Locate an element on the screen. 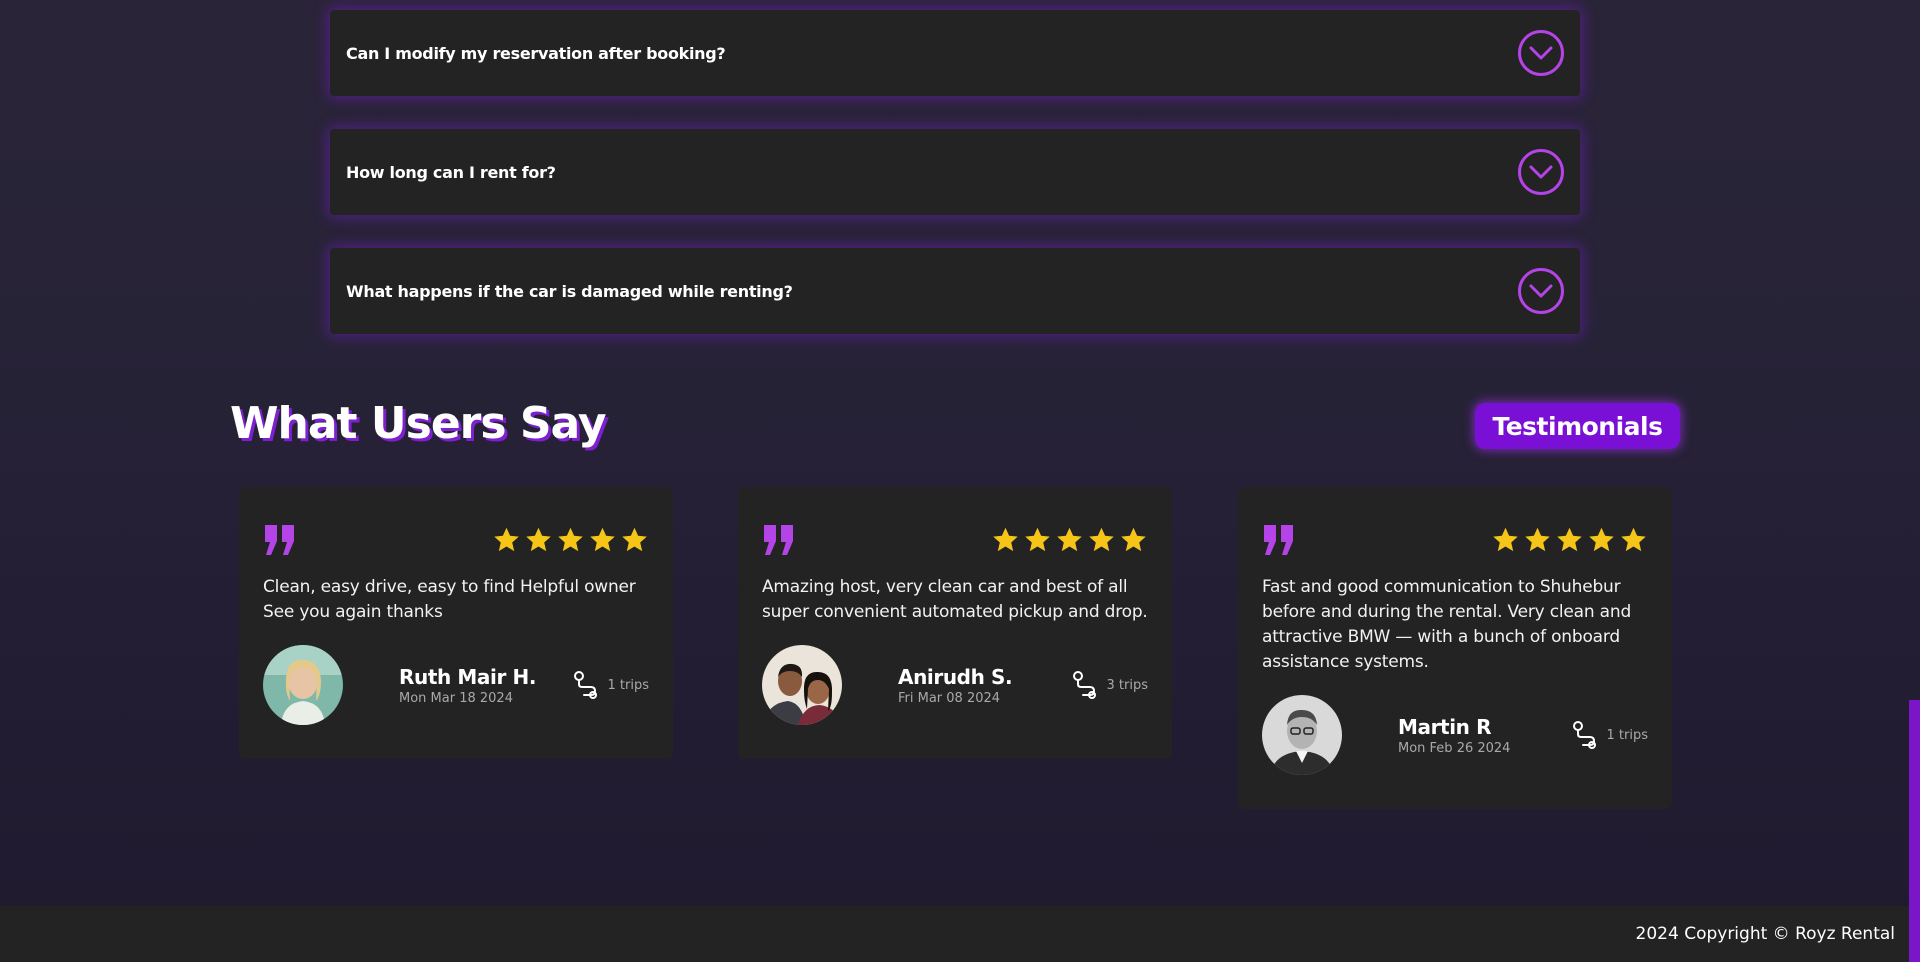 This screenshot has height=962, width=1920. reviewer-name: Anirudh S. is located at coordinates (955, 676).